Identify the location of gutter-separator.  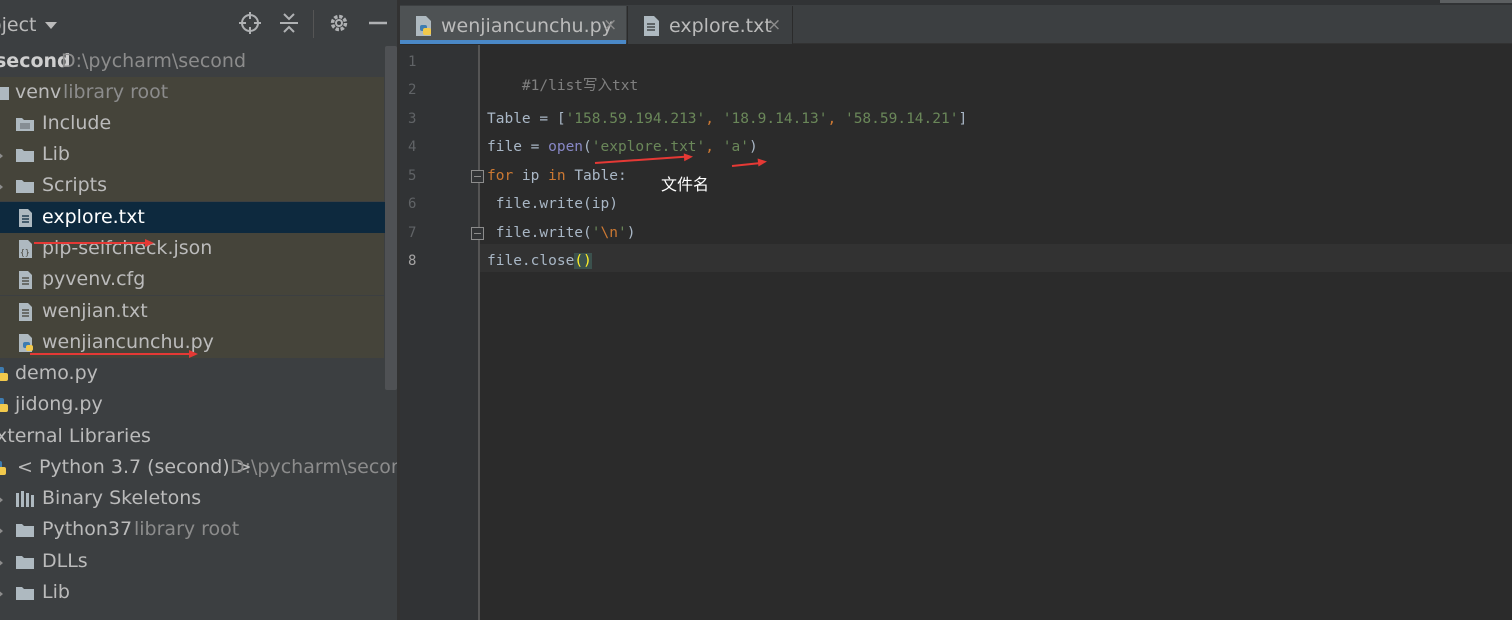
(479, 332).